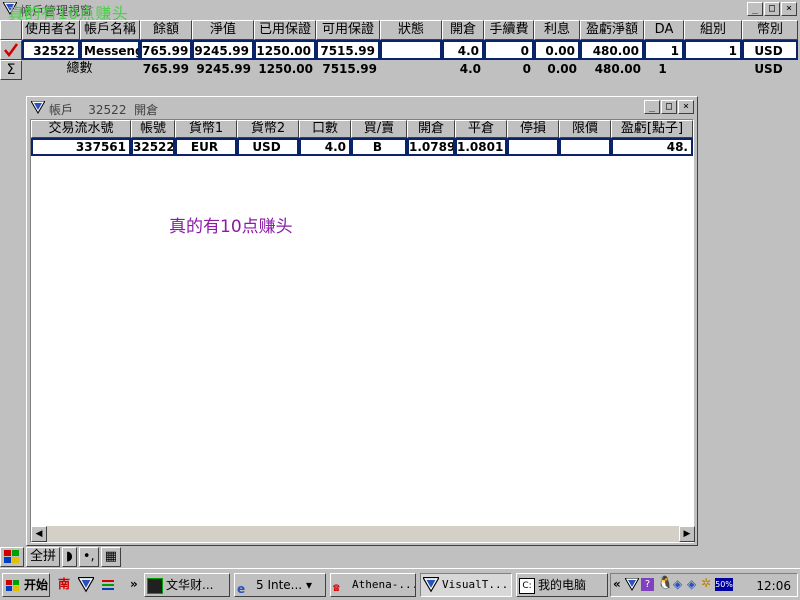 The width and height of the screenshot is (800, 600). What do you see at coordinates (463, 30) in the screenshot?
I see `header-open: 開倉` at bounding box center [463, 30].